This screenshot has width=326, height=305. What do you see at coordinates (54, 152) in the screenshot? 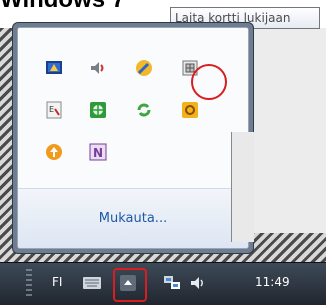
I see `update-arrow-icon` at bounding box center [54, 152].